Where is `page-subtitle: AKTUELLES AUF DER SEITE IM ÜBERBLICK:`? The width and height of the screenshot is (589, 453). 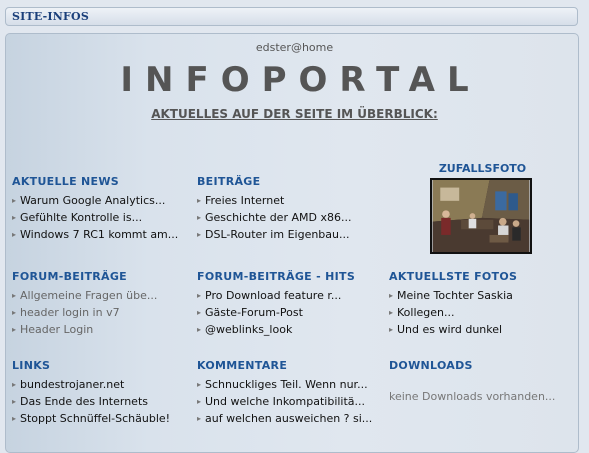 page-subtitle: AKTUELLES AUF DER SEITE IM ÜBERBLICK: is located at coordinates (294, 114).